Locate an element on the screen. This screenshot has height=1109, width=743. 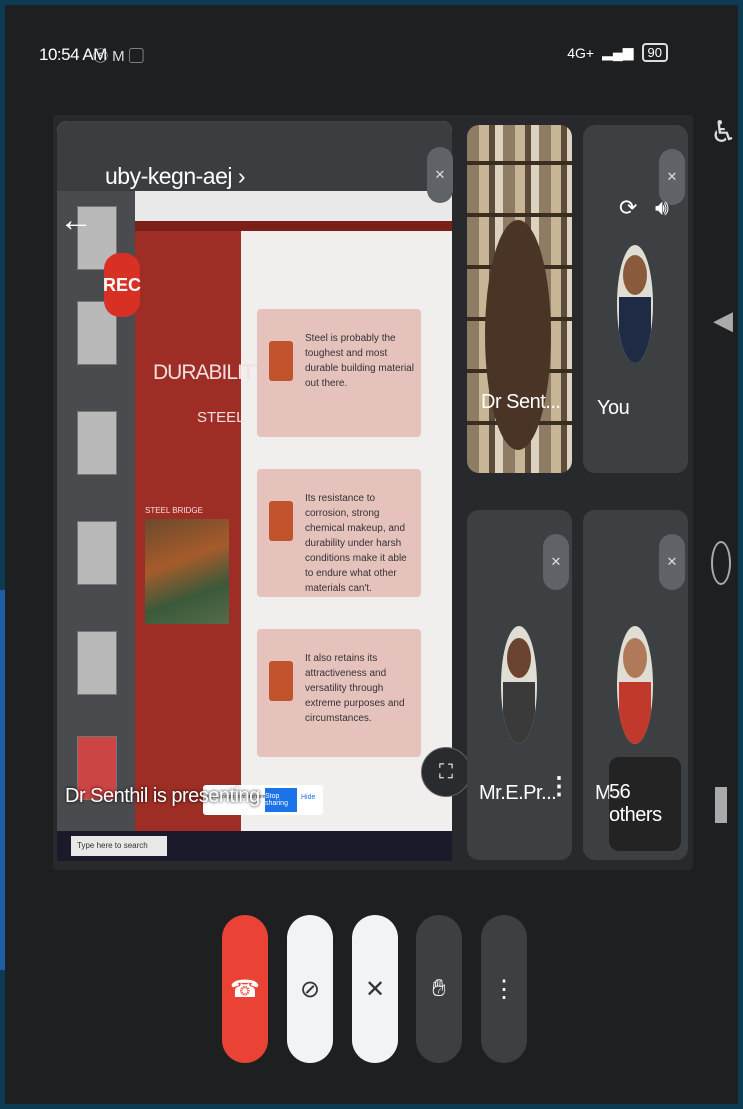
phone-hangup-icon: ☎ is located at coordinates (245, 989).